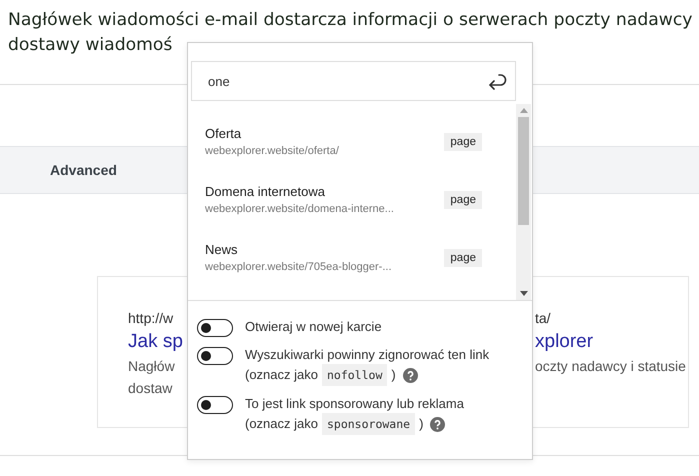 The width and height of the screenshot is (699, 476). What do you see at coordinates (610, 366) in the screenshot?
I see `description-text: oczty nadawcy i statusie` at bounding box center [610, 366].